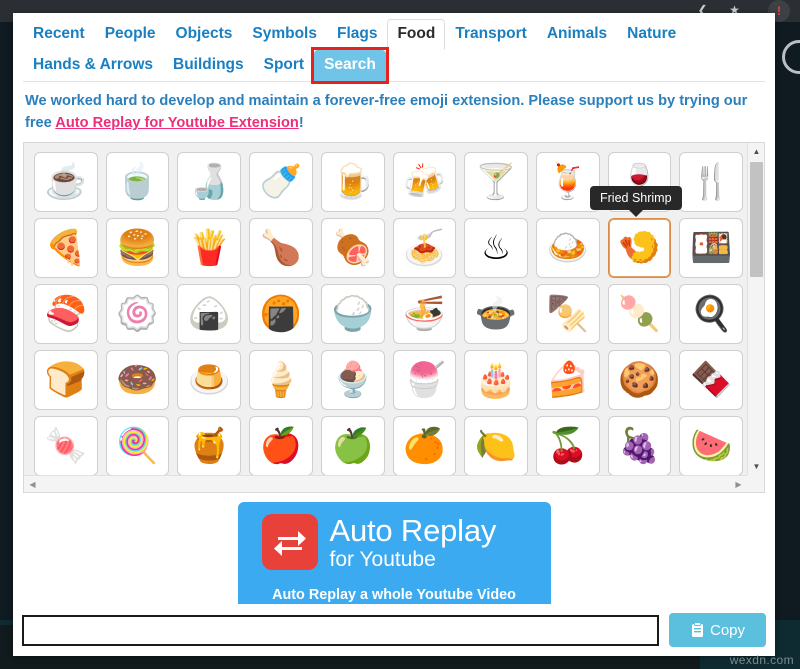 Image resolution: width=800 pixels, height=669 pixels. What do you see at coordinates (352, 248) in the screenshot?
I see `meat-on-bone-emoji: 🍖` at bounding box center [352, 248].